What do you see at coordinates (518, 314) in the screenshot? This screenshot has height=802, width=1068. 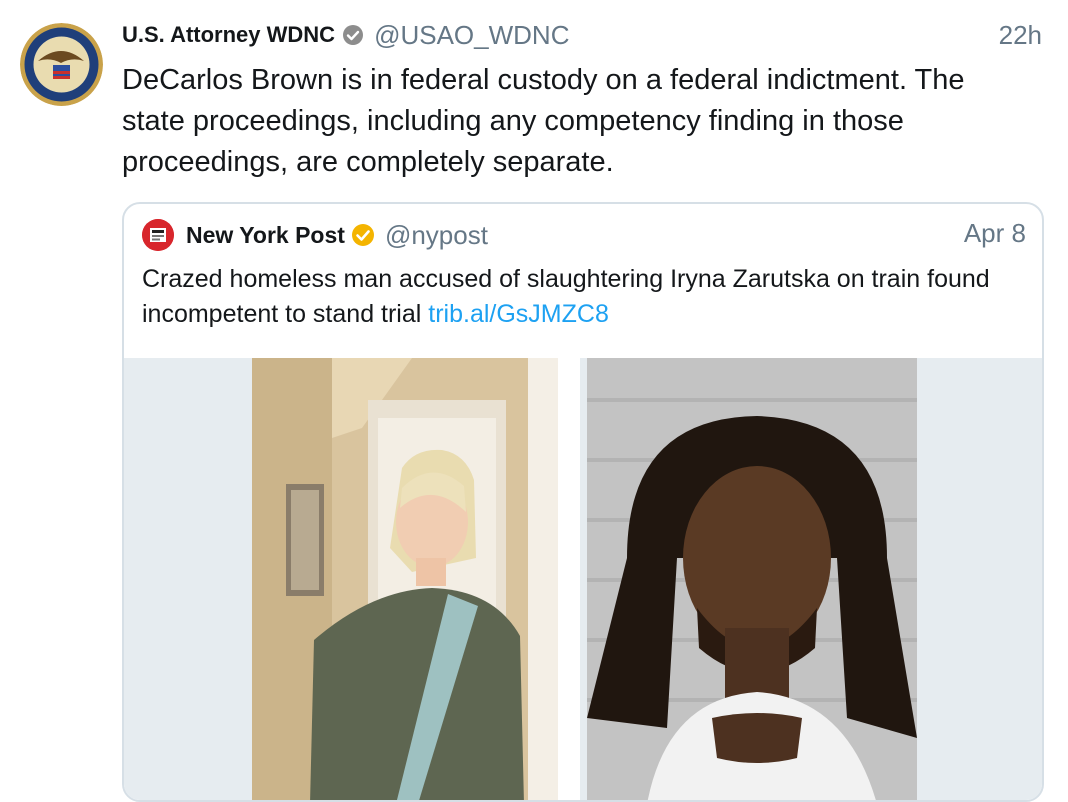 I see `quoted-tweet-link: trib.al/GsJMZC8` at bounding box center [518, 314].